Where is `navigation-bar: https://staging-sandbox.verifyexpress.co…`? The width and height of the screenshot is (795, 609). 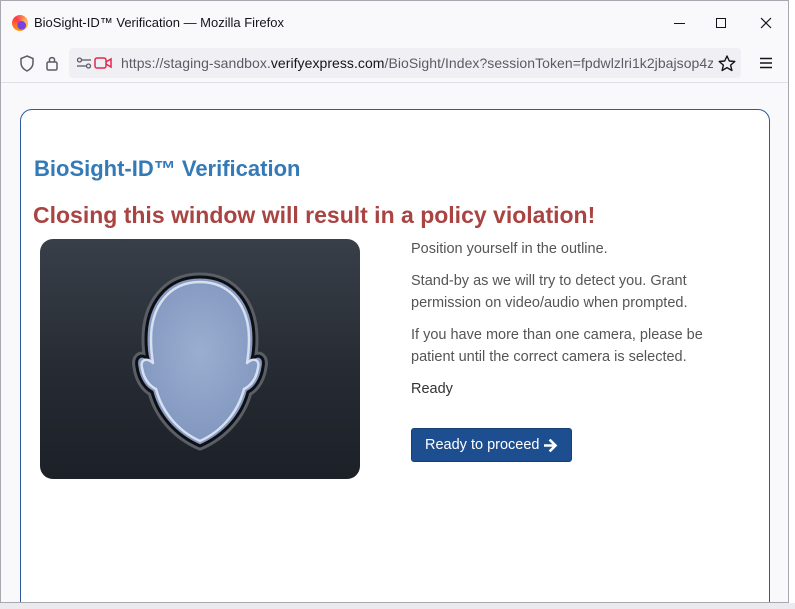
navigation-bar: https://staging-sandbox.verifyexpress.co… is located at coordinates (394, 63).